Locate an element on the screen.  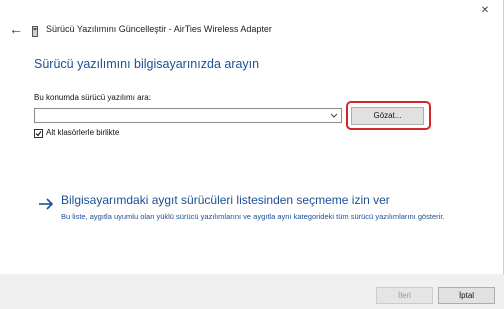
back-arrow-icon: ← is located at coordinates (16, 29).